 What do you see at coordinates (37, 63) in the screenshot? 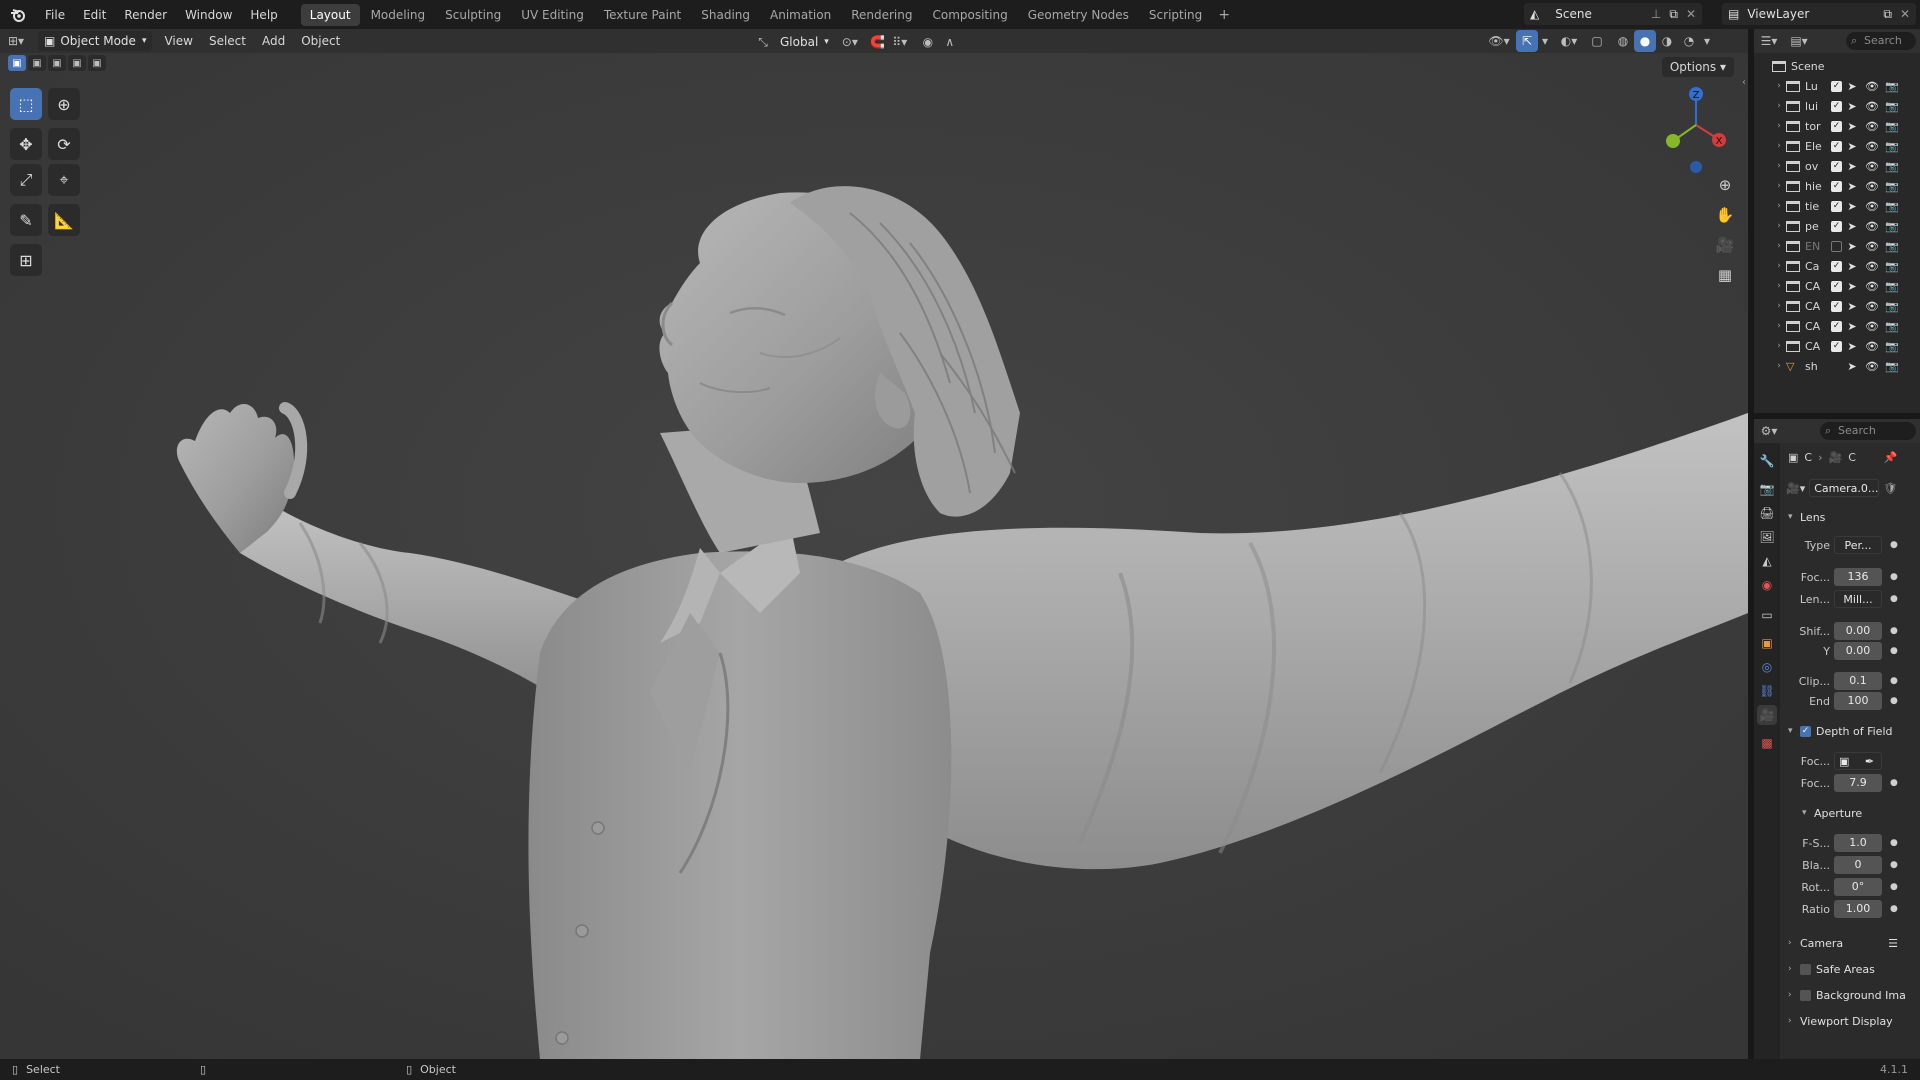
I see `select-extend-icon: ▣` at bounding box center [37, 63].